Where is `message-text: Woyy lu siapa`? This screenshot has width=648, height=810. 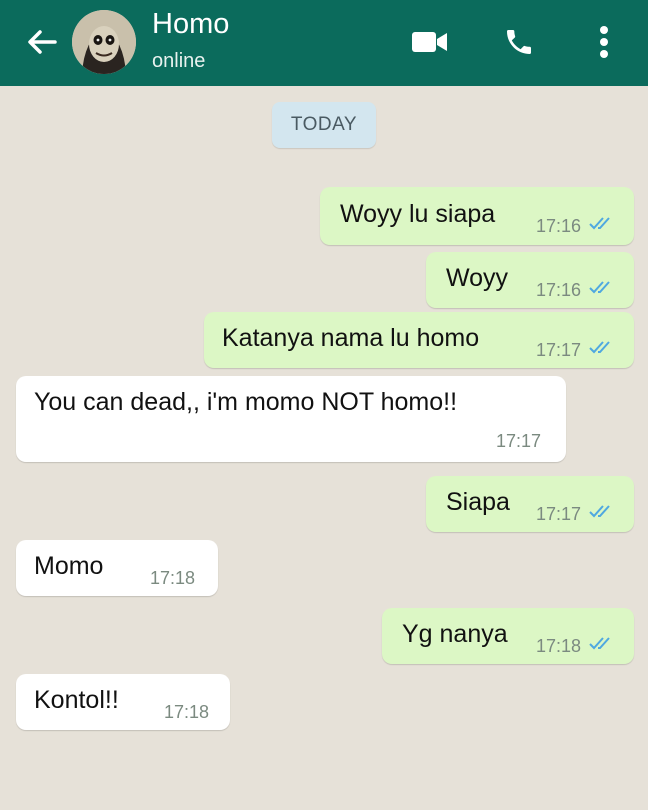
message-text: Woyy lu siapa is located at coordinates (418, 214).